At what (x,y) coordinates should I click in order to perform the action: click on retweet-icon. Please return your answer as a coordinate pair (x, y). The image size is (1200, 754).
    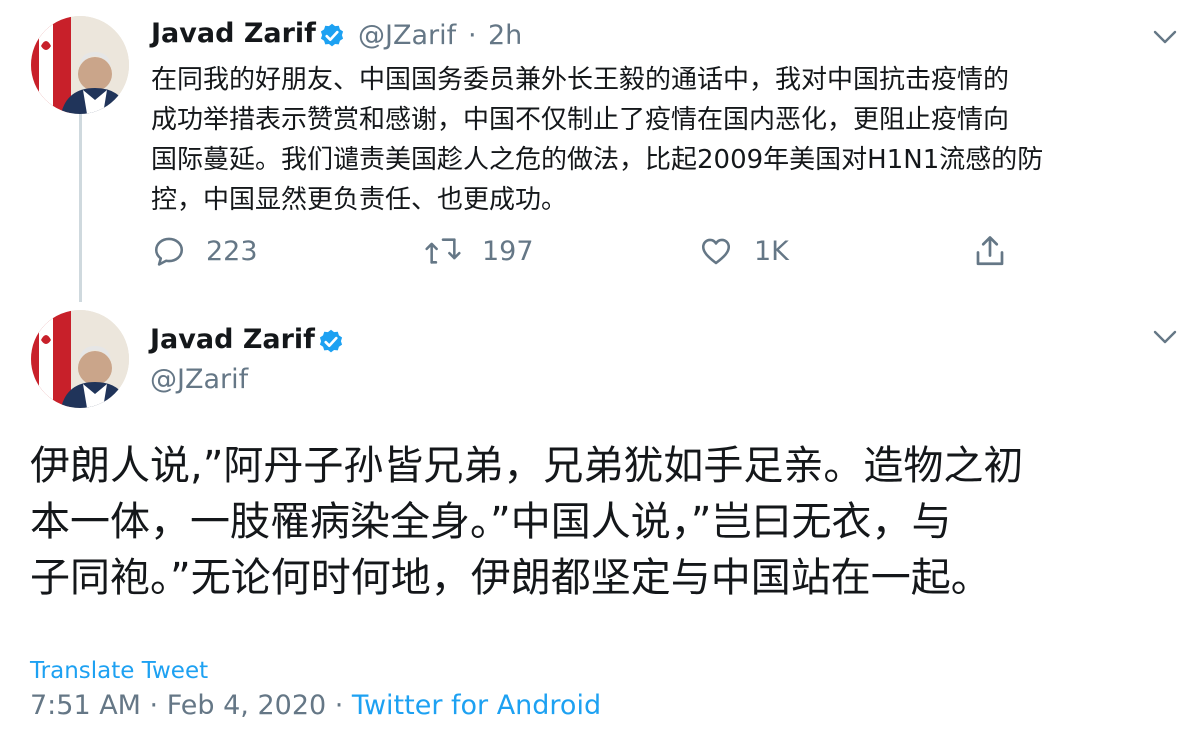
    Looking at the image, I should click on (443, 251).